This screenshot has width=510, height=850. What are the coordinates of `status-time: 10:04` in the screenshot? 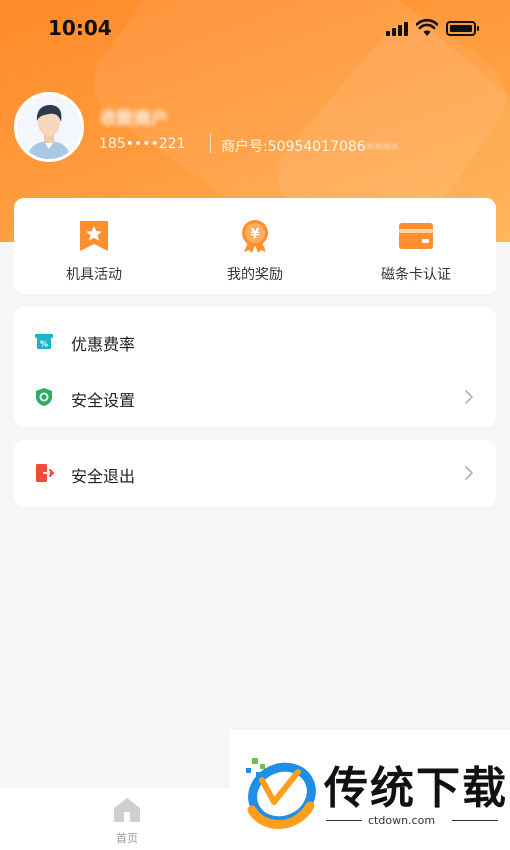 It's located at (80, 28).